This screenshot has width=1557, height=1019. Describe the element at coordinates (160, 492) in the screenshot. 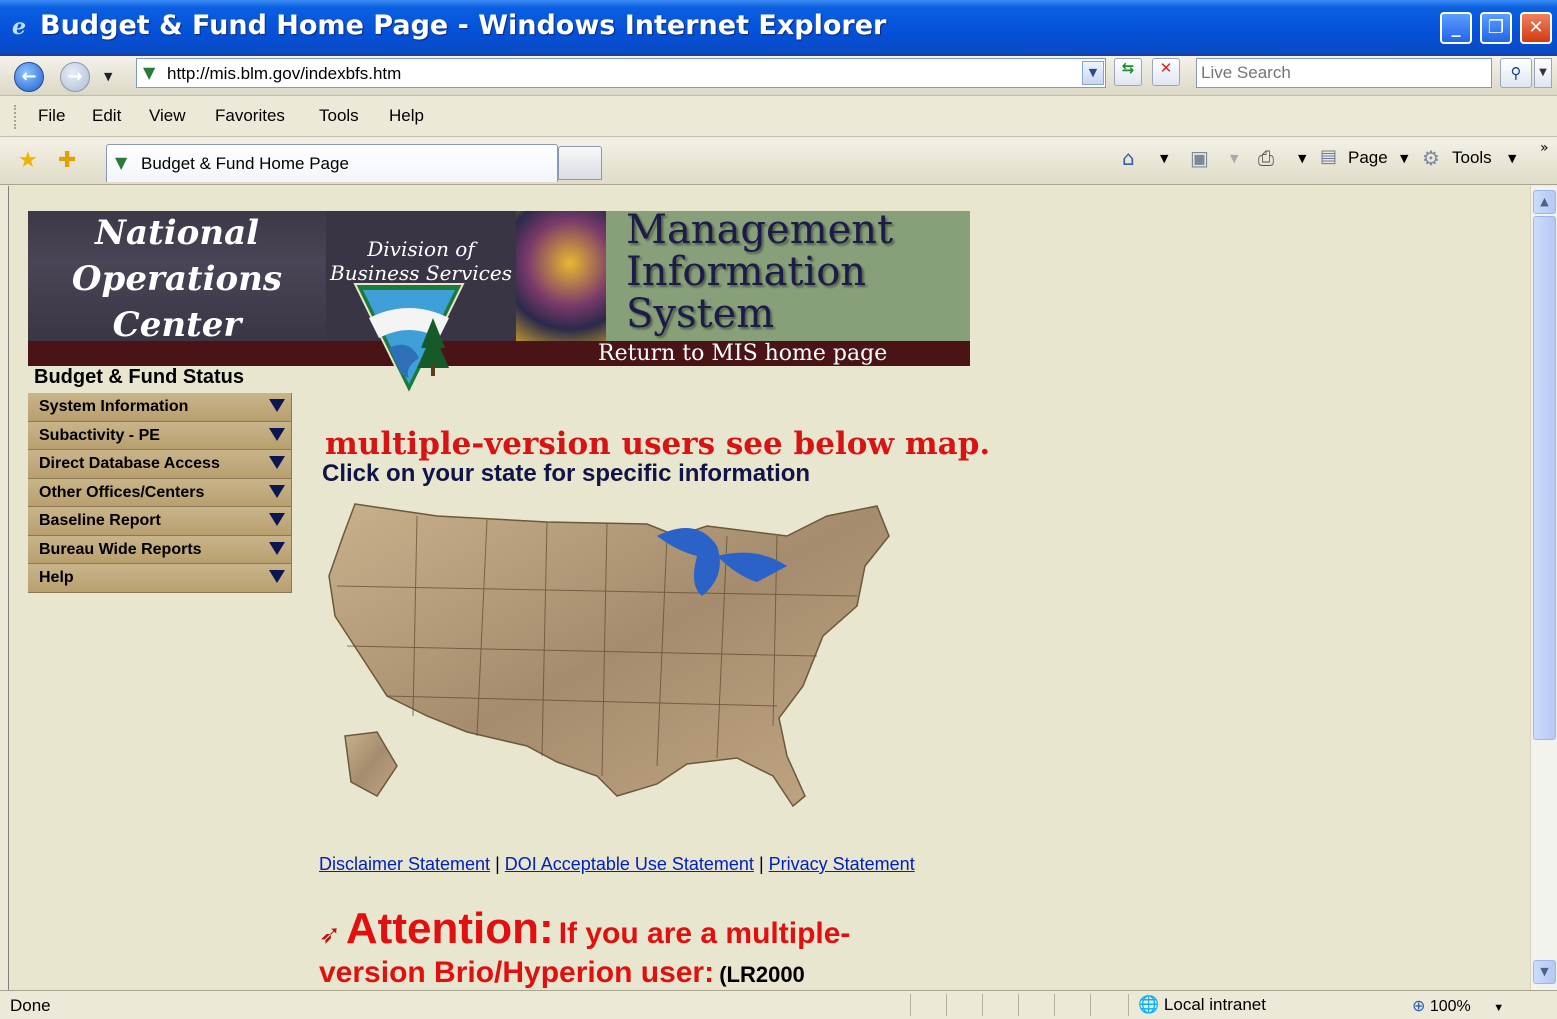

I see `sidebar-item-other-offices-centers: Other Offices/Centers` at that location.